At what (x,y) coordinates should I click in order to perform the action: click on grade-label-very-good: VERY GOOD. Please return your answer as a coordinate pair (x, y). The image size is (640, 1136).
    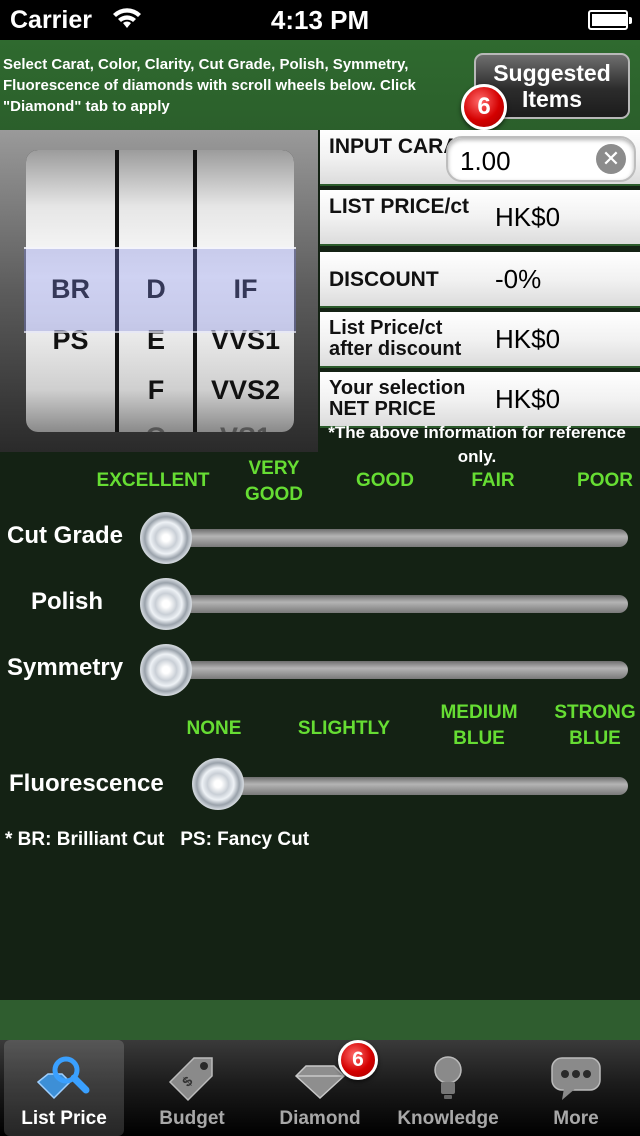
    Looking at the image, I should click on (274, 481).